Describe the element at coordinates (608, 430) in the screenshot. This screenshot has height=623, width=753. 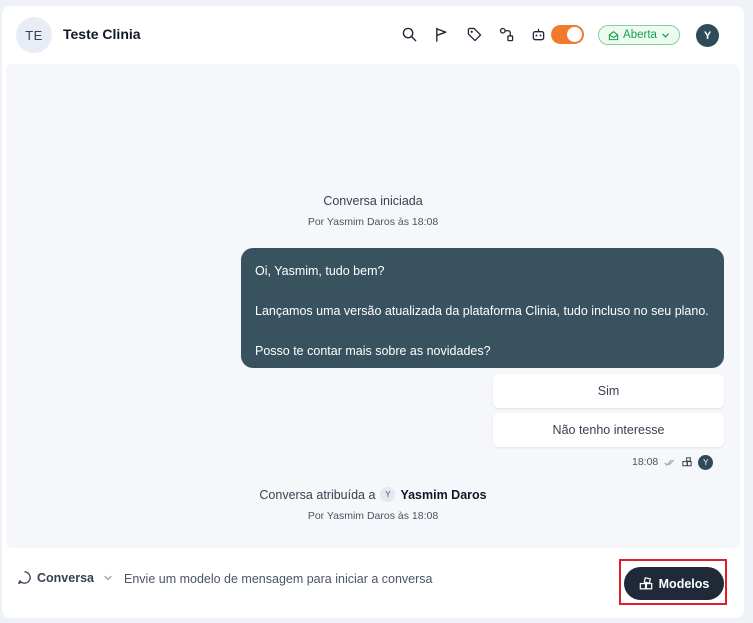
I see `quick-reply-no-interest: Não tenho interesse` at that location.